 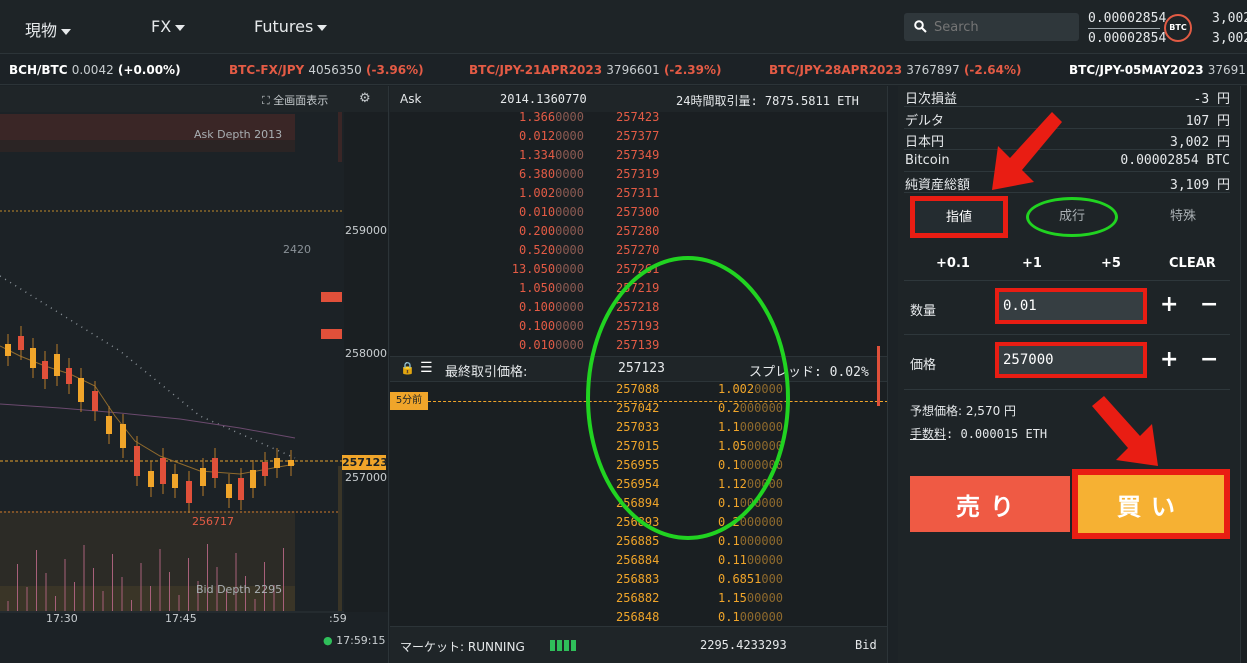 What do you see at coordinates (638, 119) in the screenshot?
I see `ask-row: 1.3660000 257423` at bounding box center [638, 119].